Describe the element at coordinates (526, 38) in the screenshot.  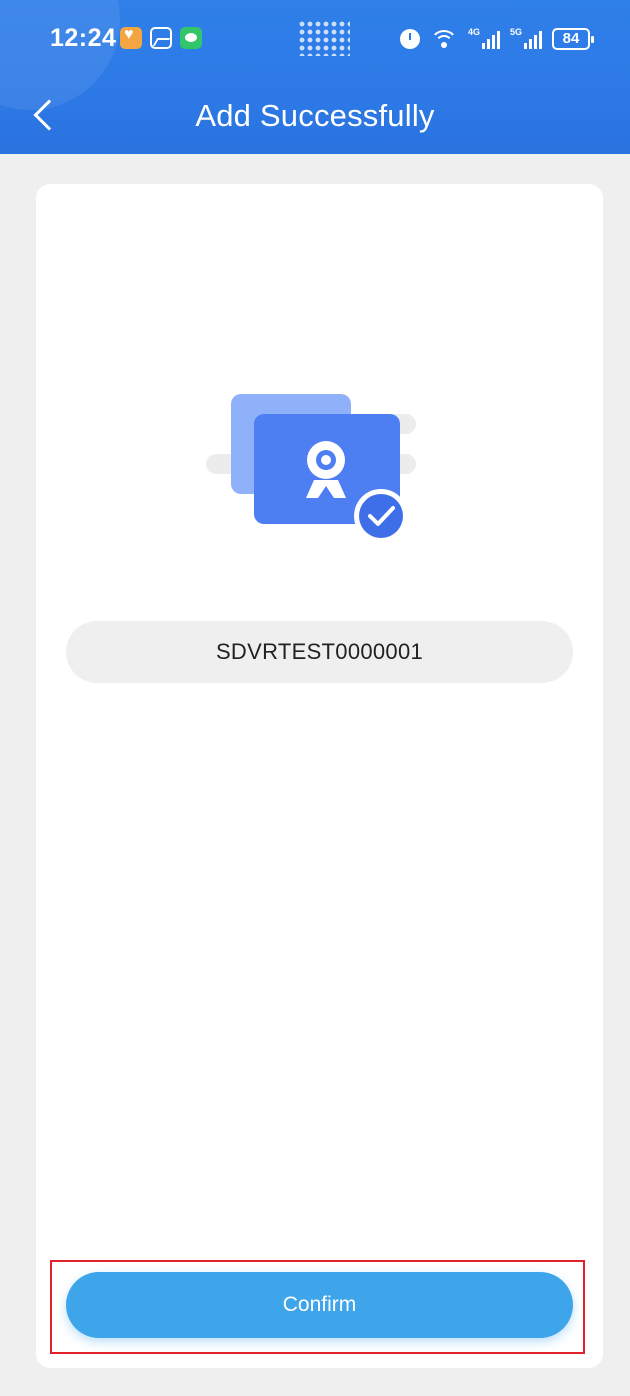
I see `signal-5g-icon: 5G` at that location.